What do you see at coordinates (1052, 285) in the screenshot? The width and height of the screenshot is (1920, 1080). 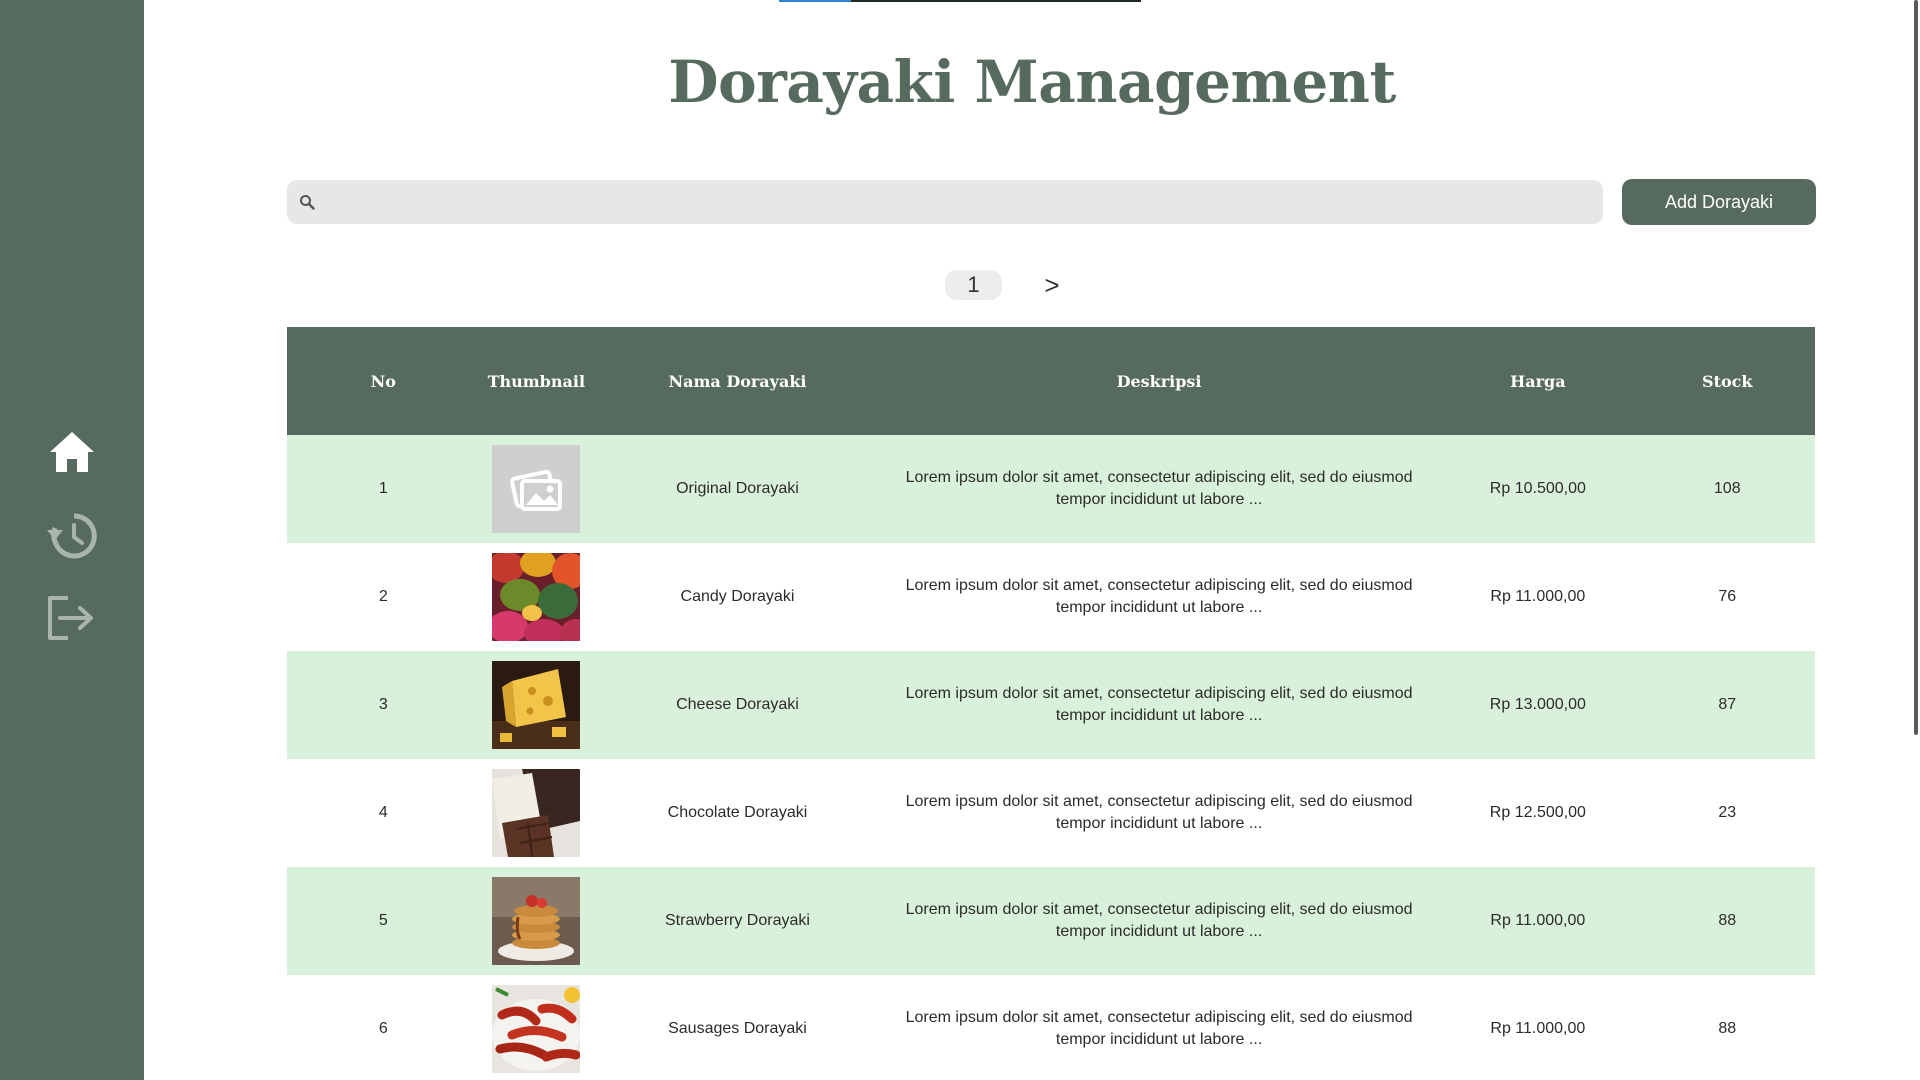 I see `next-page-button: >` at bounding box center [1052, 285].